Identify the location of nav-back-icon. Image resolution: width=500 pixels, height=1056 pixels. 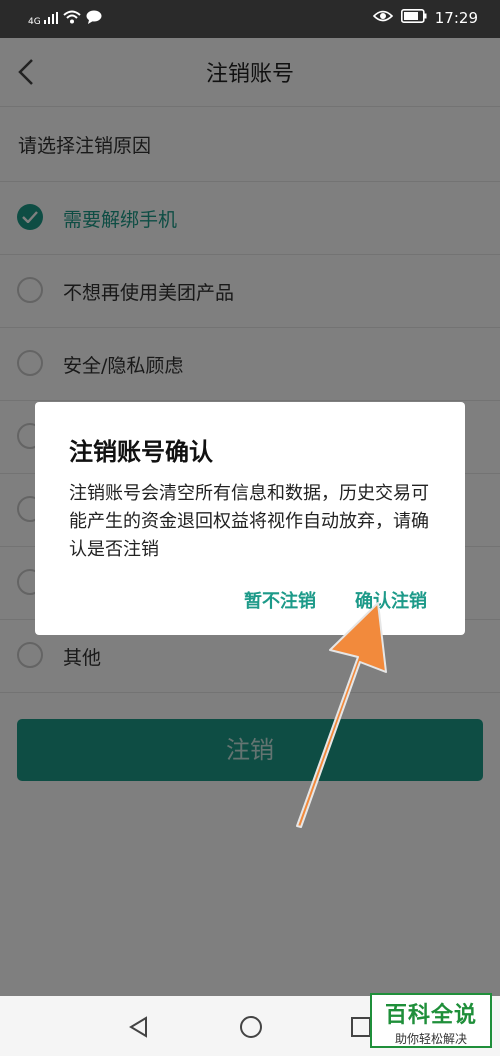
(139, 1027).